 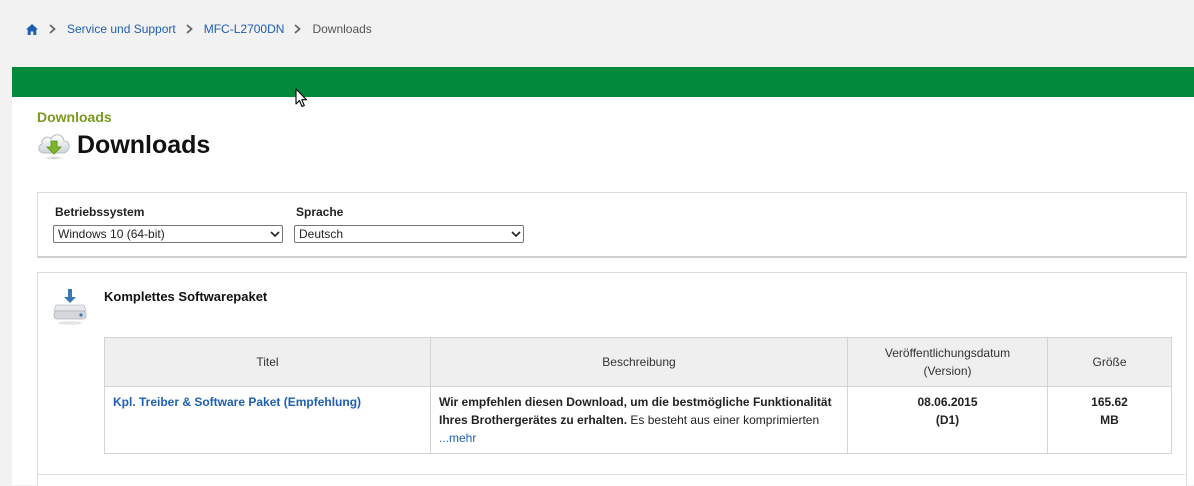 What do you see at coordinates (121, 29) in the screenshot?
I see `breadcrumb-link-service-support: Service und Support` at bounding box center [121, 29].